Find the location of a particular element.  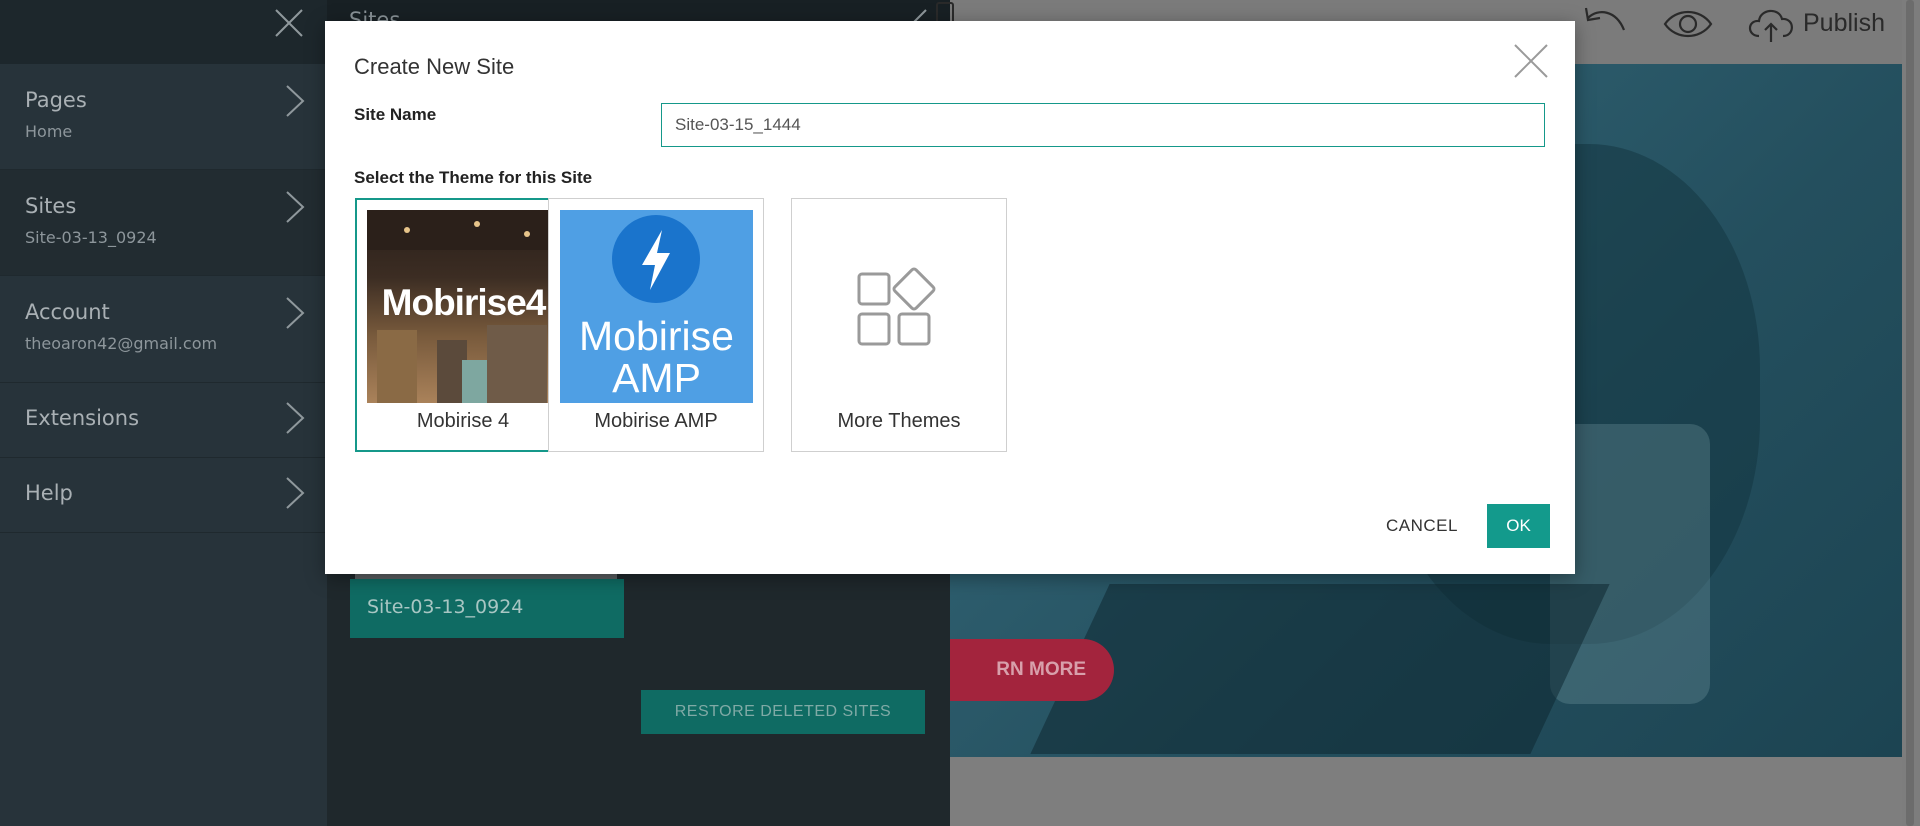

sidebar-item-extensions: Extensions is located at coordinates (163, 420).